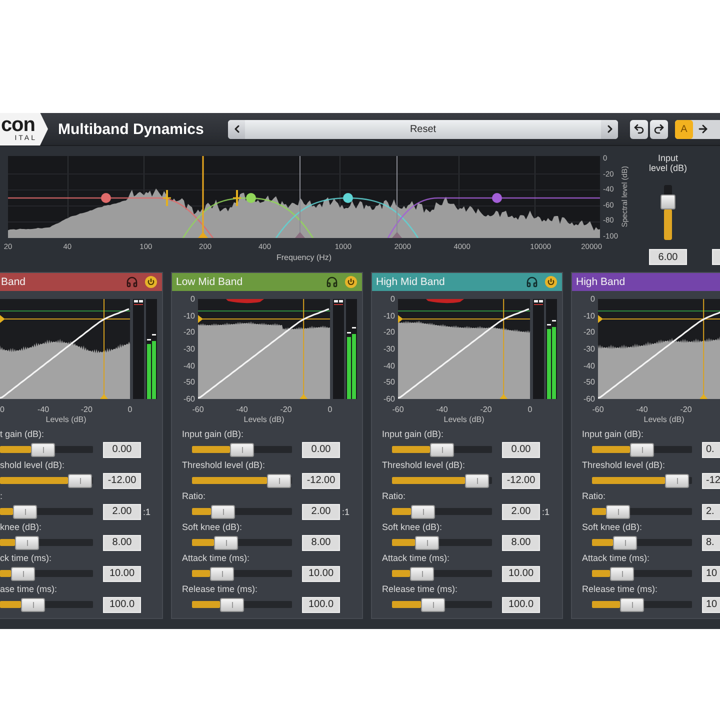 This screenshot has height=720, width=720. What do you see at coordinates (716, 257) in the screenshot?
I see `output-level-field` at bounding box center [716, 257].